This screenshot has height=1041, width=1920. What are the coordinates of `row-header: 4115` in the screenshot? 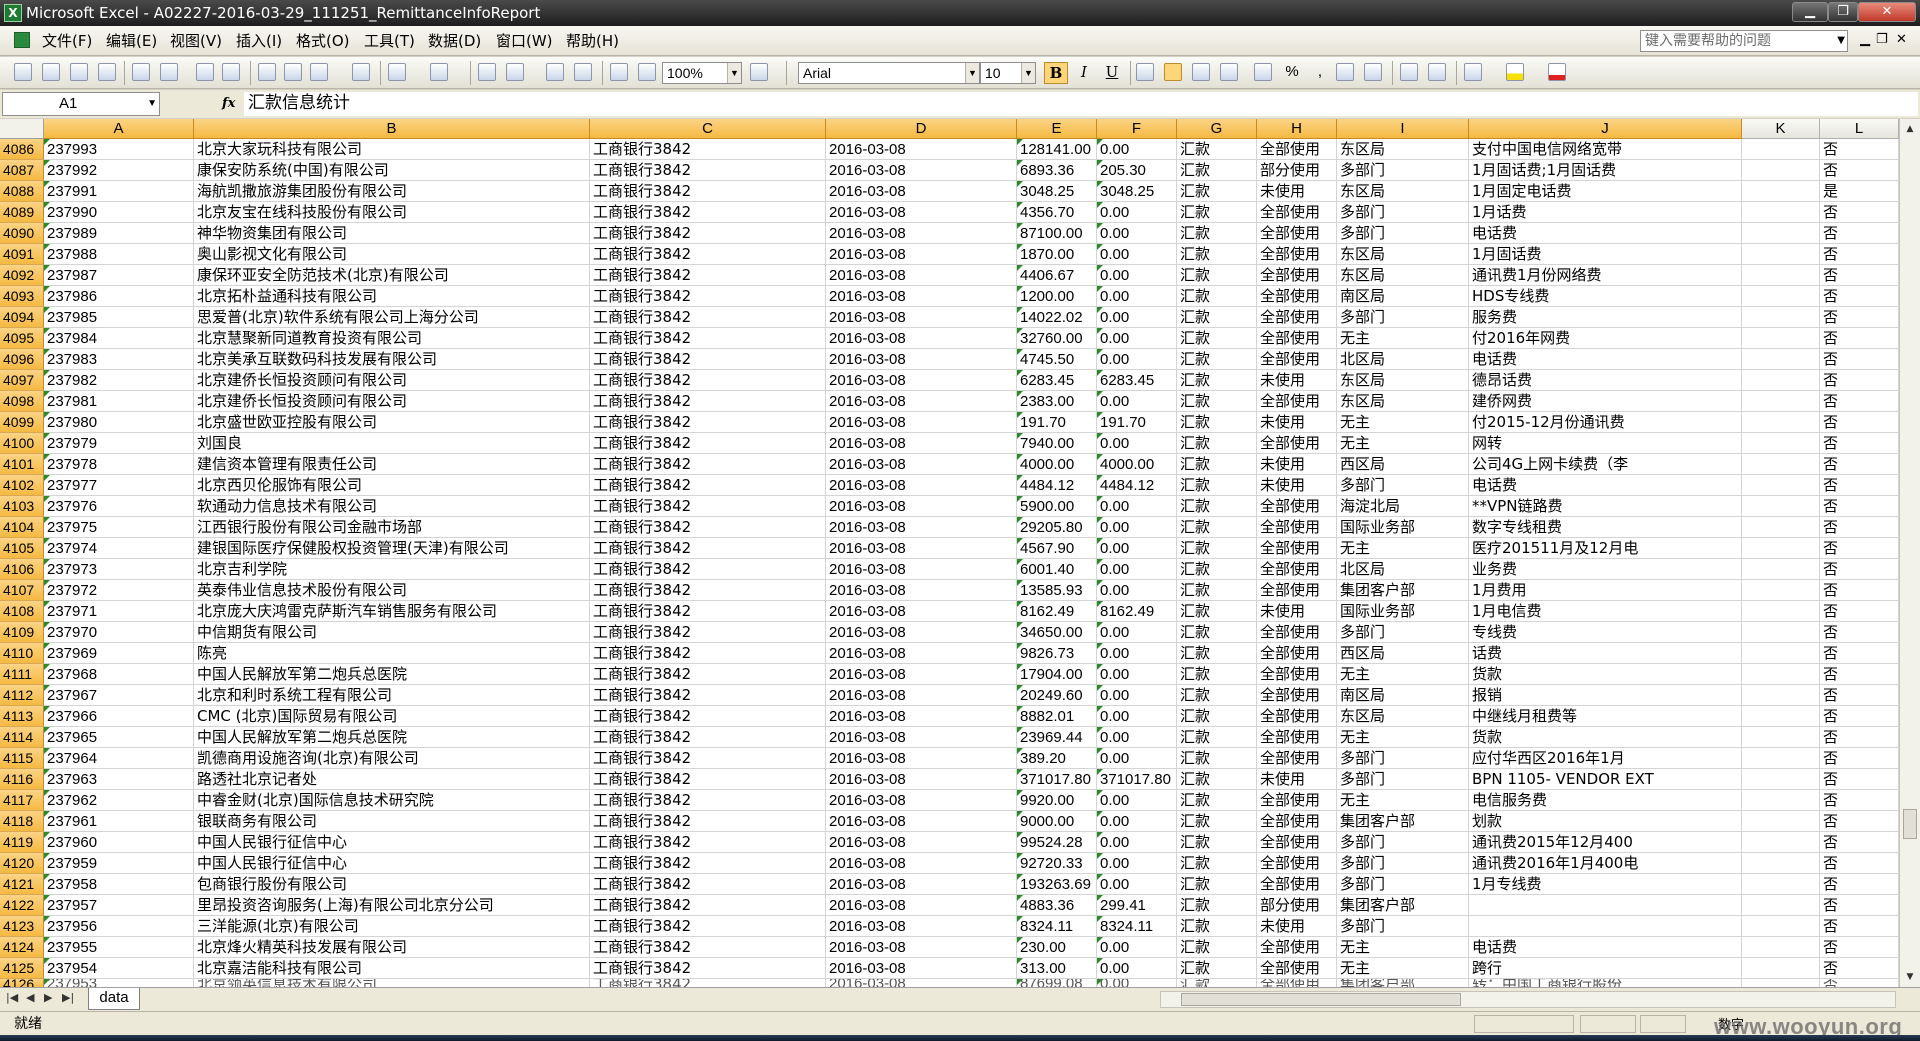 It's located at (22, 758).